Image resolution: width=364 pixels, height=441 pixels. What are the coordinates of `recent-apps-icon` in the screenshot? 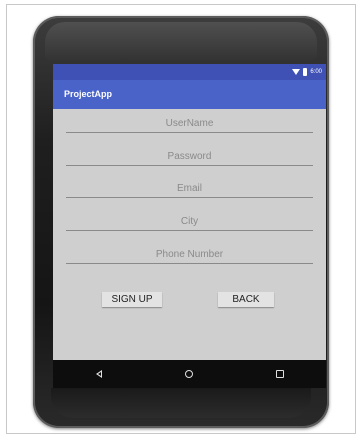 It's located at (280, 374).